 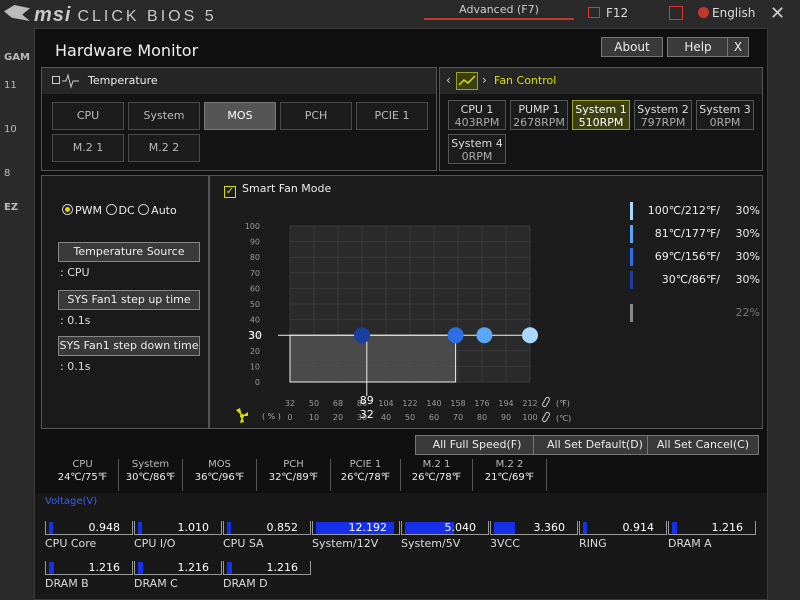 I want to click on y-tick-label: 20, so click(x=255, y=351).